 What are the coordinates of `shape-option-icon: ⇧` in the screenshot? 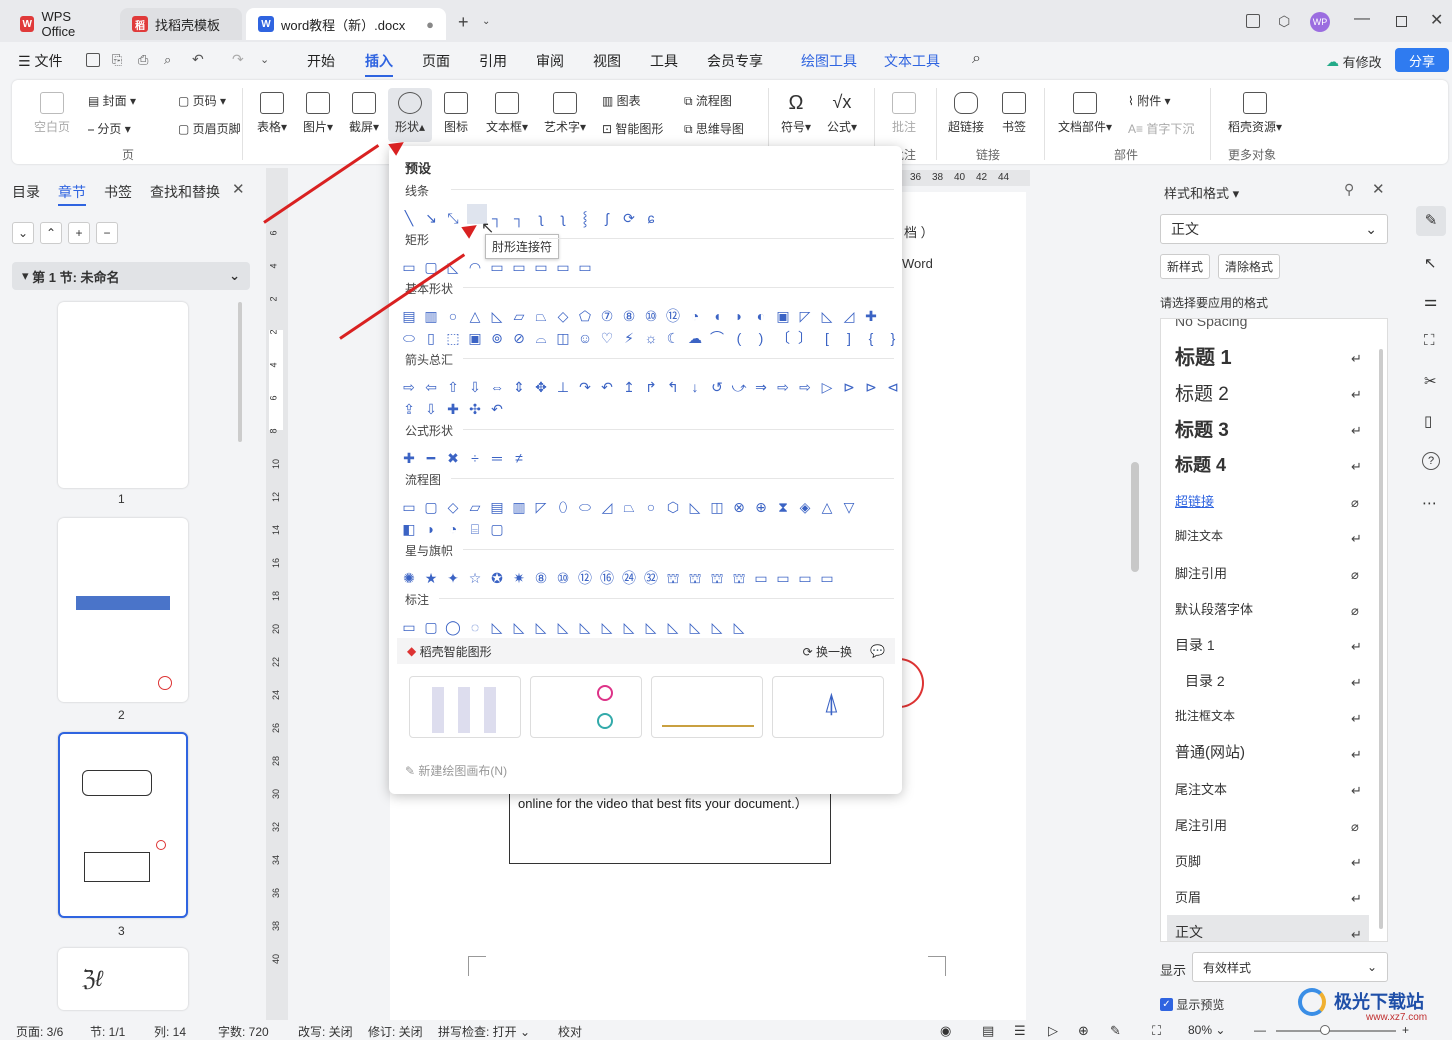 It's located at (453, 387).